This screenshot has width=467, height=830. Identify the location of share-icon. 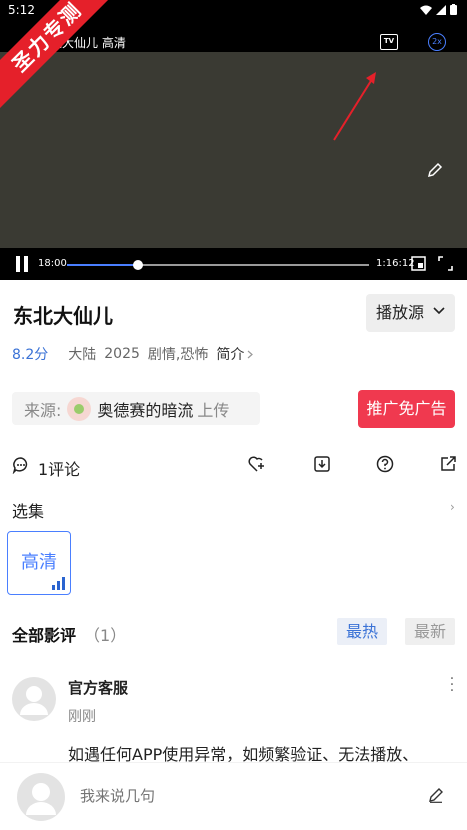
(448, 464).